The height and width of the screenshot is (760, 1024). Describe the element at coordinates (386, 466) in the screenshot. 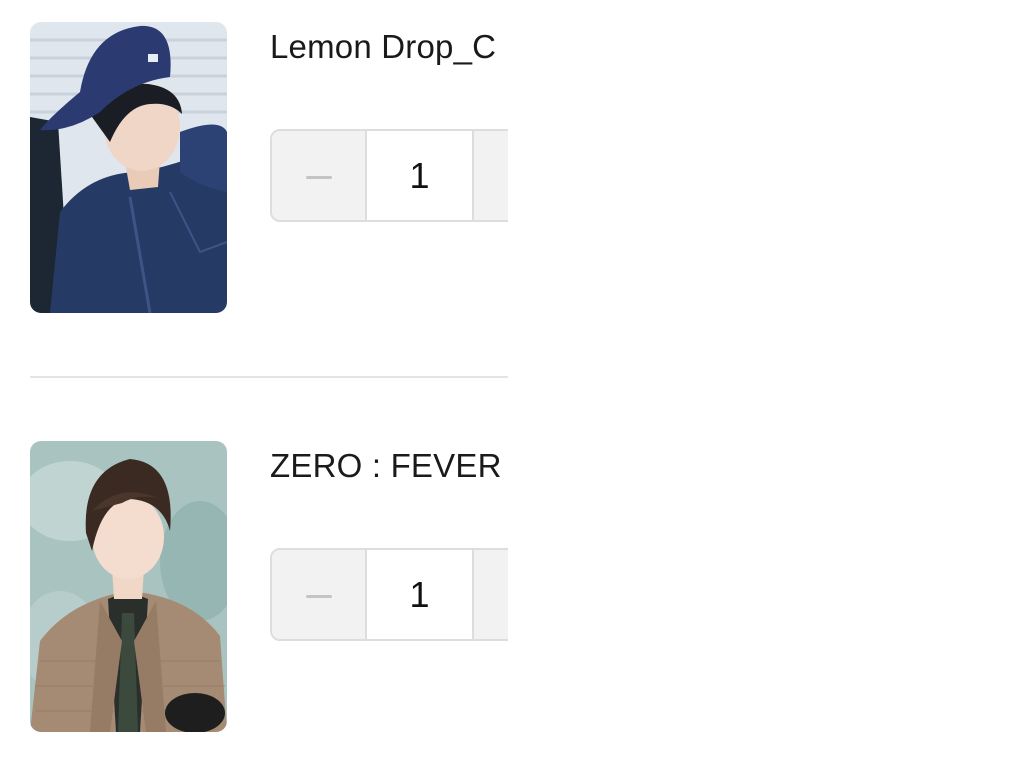

I see `product-title: ZERO : FEVER` at that location.